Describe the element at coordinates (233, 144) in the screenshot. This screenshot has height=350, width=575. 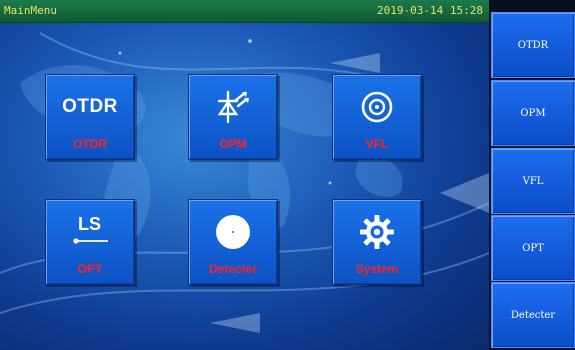
I see `tile-opm-label: OPM` at that location.